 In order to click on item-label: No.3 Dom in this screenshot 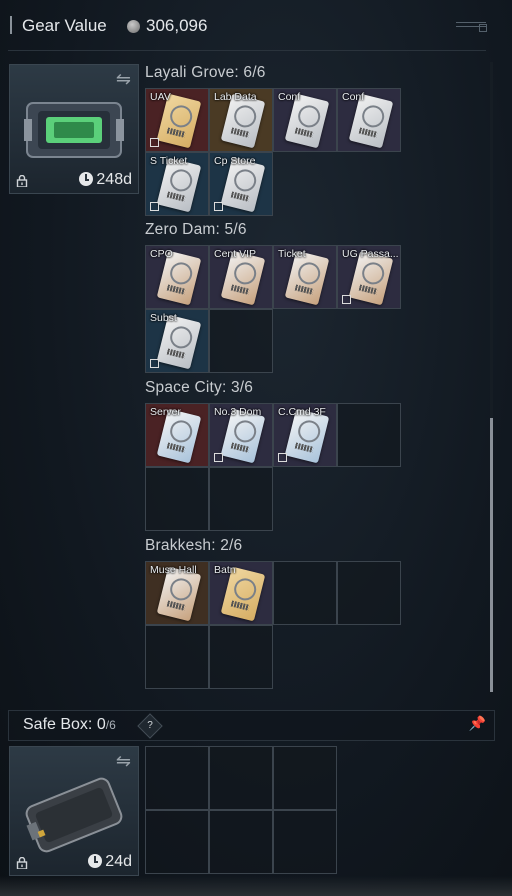, I will do `click(238, 412)`.